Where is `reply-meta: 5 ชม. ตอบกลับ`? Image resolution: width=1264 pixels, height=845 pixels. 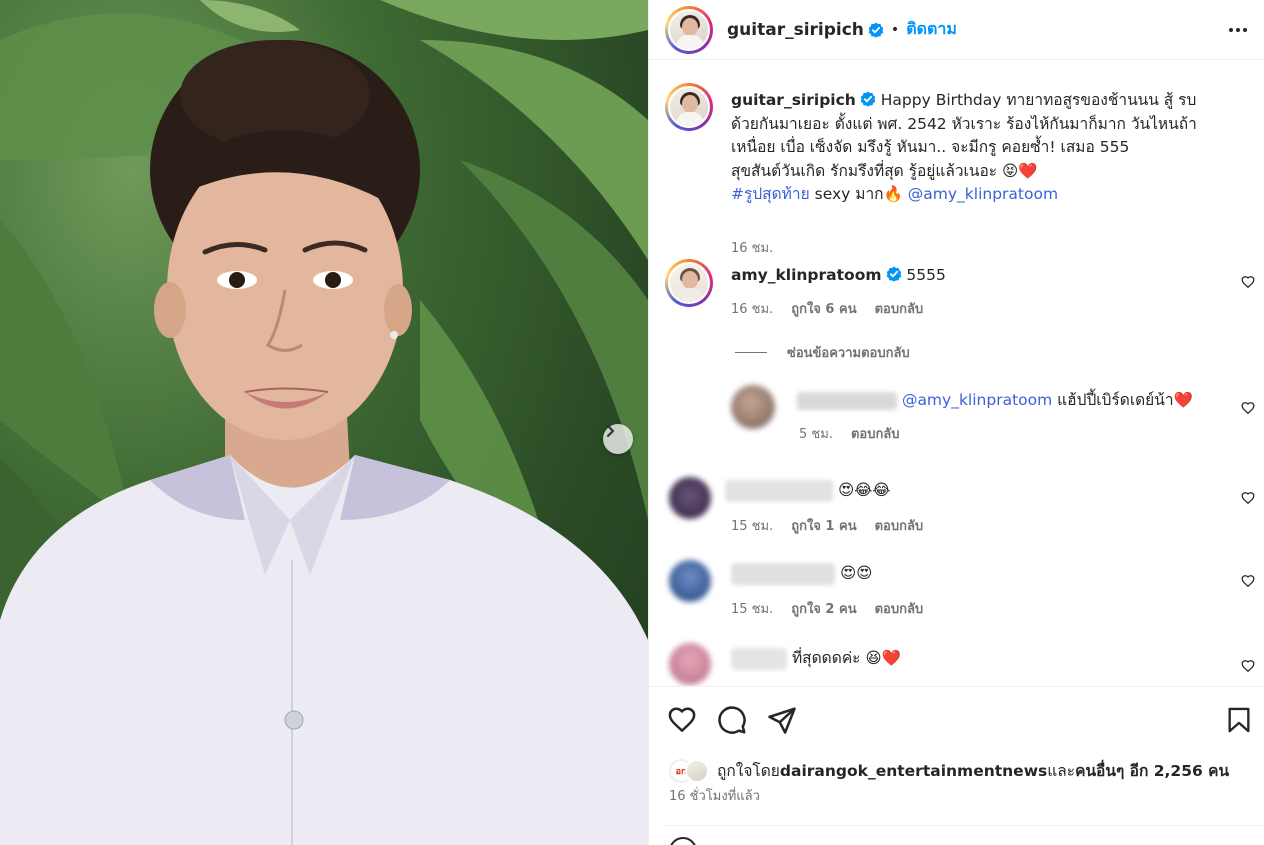
reply-meta: 5 ชม. ตอบกลับ is located at coordinates (849, 433).